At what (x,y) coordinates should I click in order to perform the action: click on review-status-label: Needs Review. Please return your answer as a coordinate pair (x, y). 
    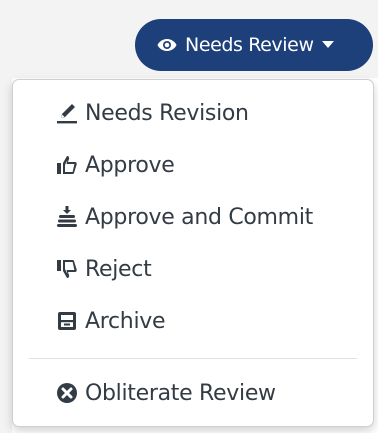
    Looking at the image, I should click on (249, 45).